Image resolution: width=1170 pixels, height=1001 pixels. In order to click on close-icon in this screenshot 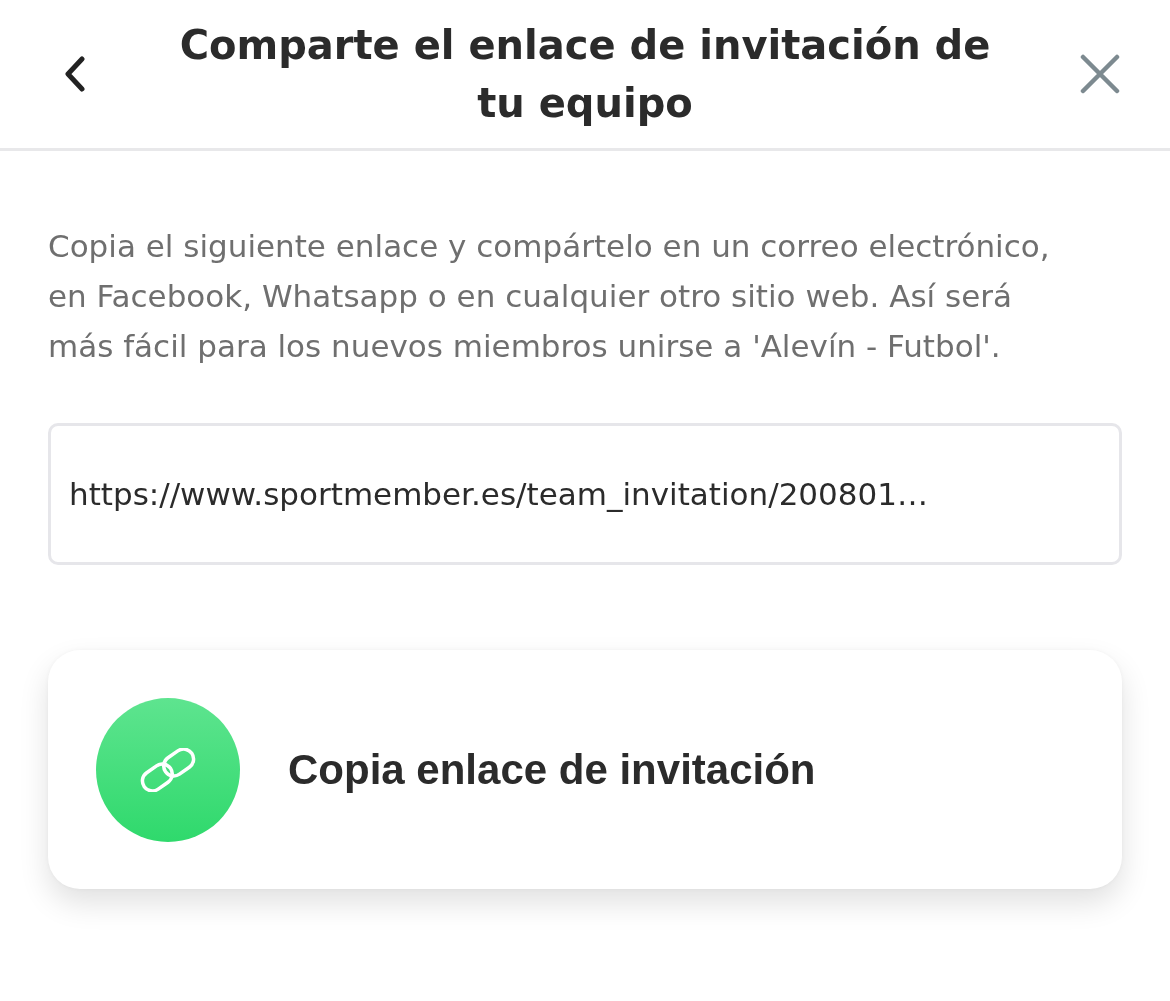, I will do `click(1100, 74)`.